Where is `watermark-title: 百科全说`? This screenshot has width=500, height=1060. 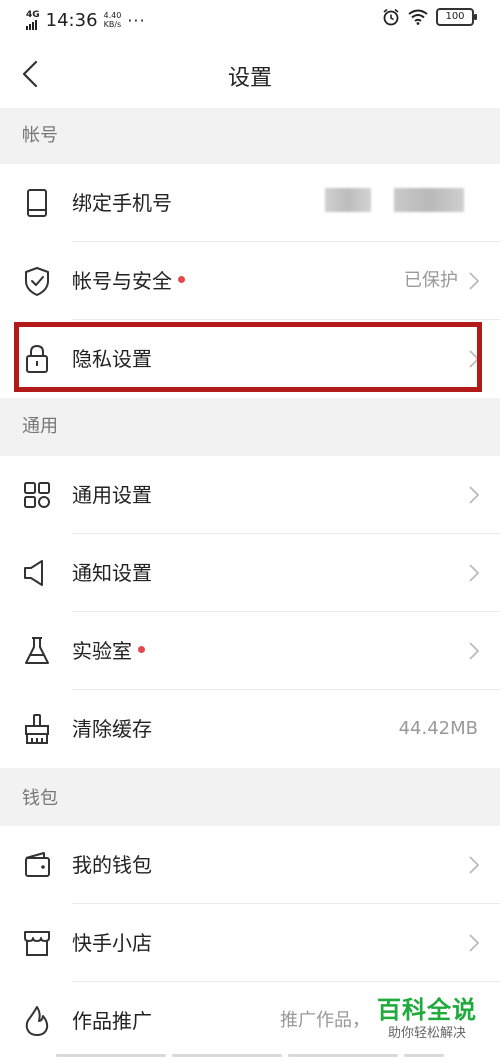
watermark-title: 百科全说 is located at coordinates (427, 1010).